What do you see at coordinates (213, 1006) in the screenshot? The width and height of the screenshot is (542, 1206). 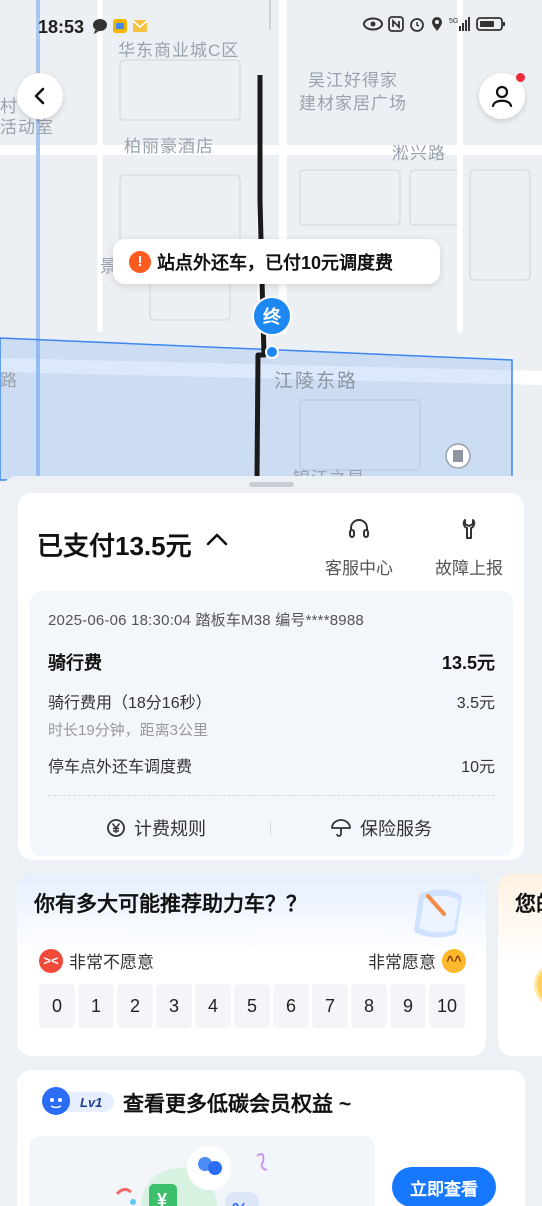 I see `nps-score-4: 4` at bounding box center [213, 1006].